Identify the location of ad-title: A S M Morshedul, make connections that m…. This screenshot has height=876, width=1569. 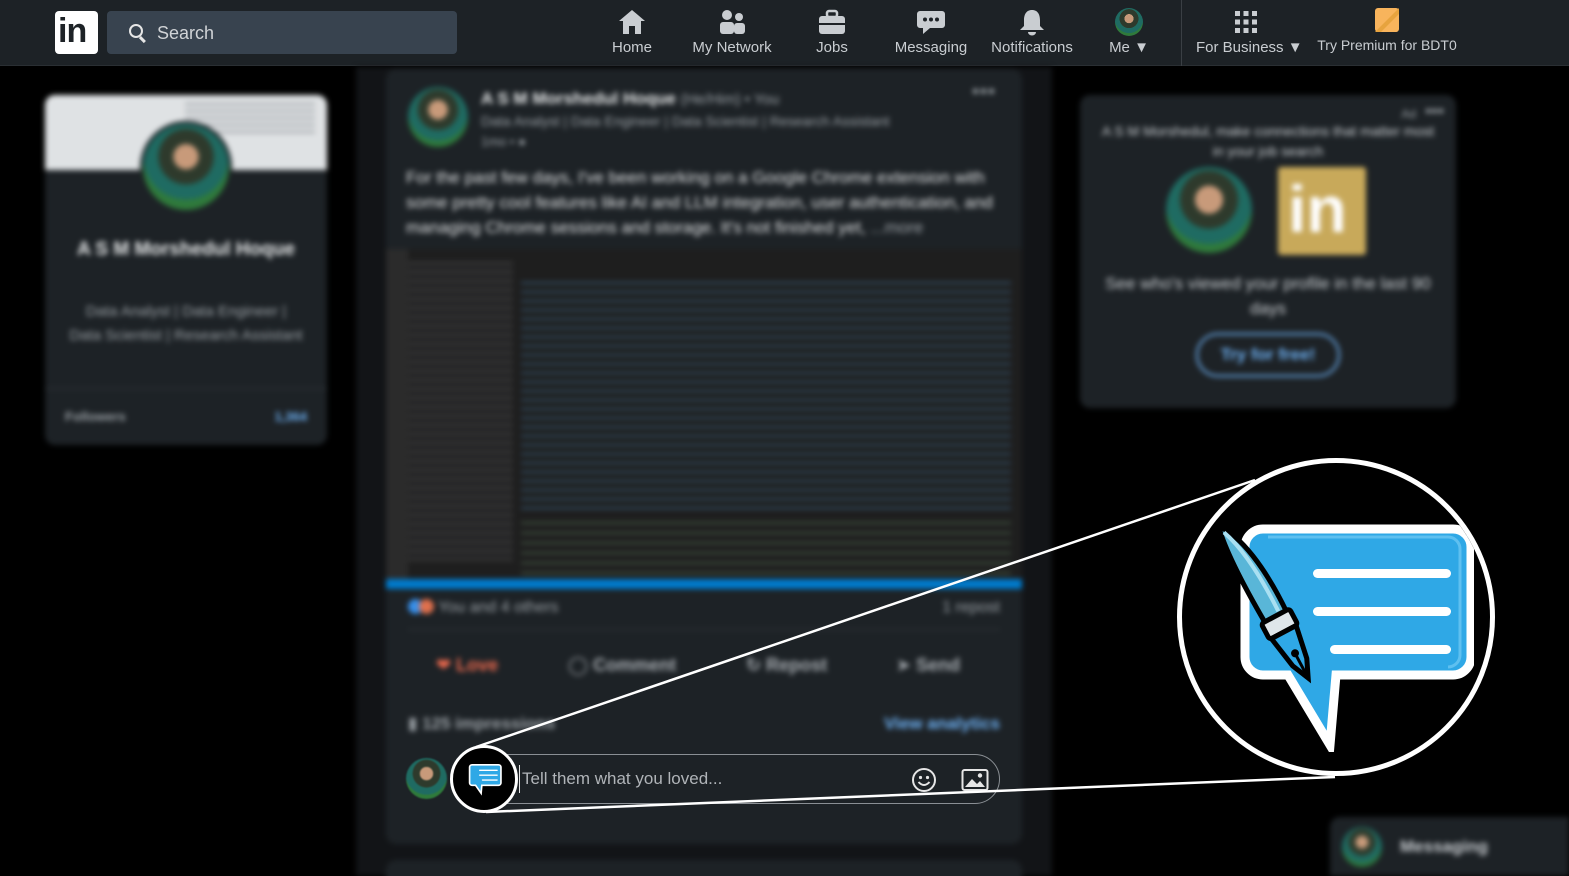
(1268, 141).